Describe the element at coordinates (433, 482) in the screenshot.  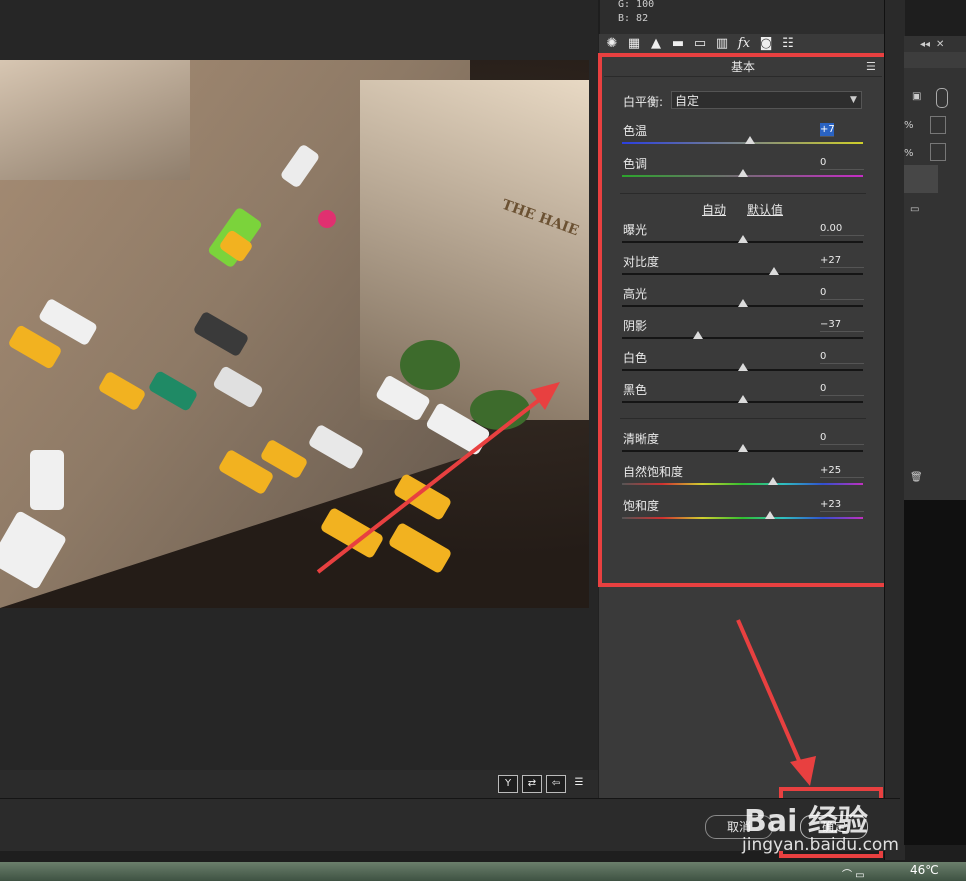
I see `arrow-to-photo` at that location.